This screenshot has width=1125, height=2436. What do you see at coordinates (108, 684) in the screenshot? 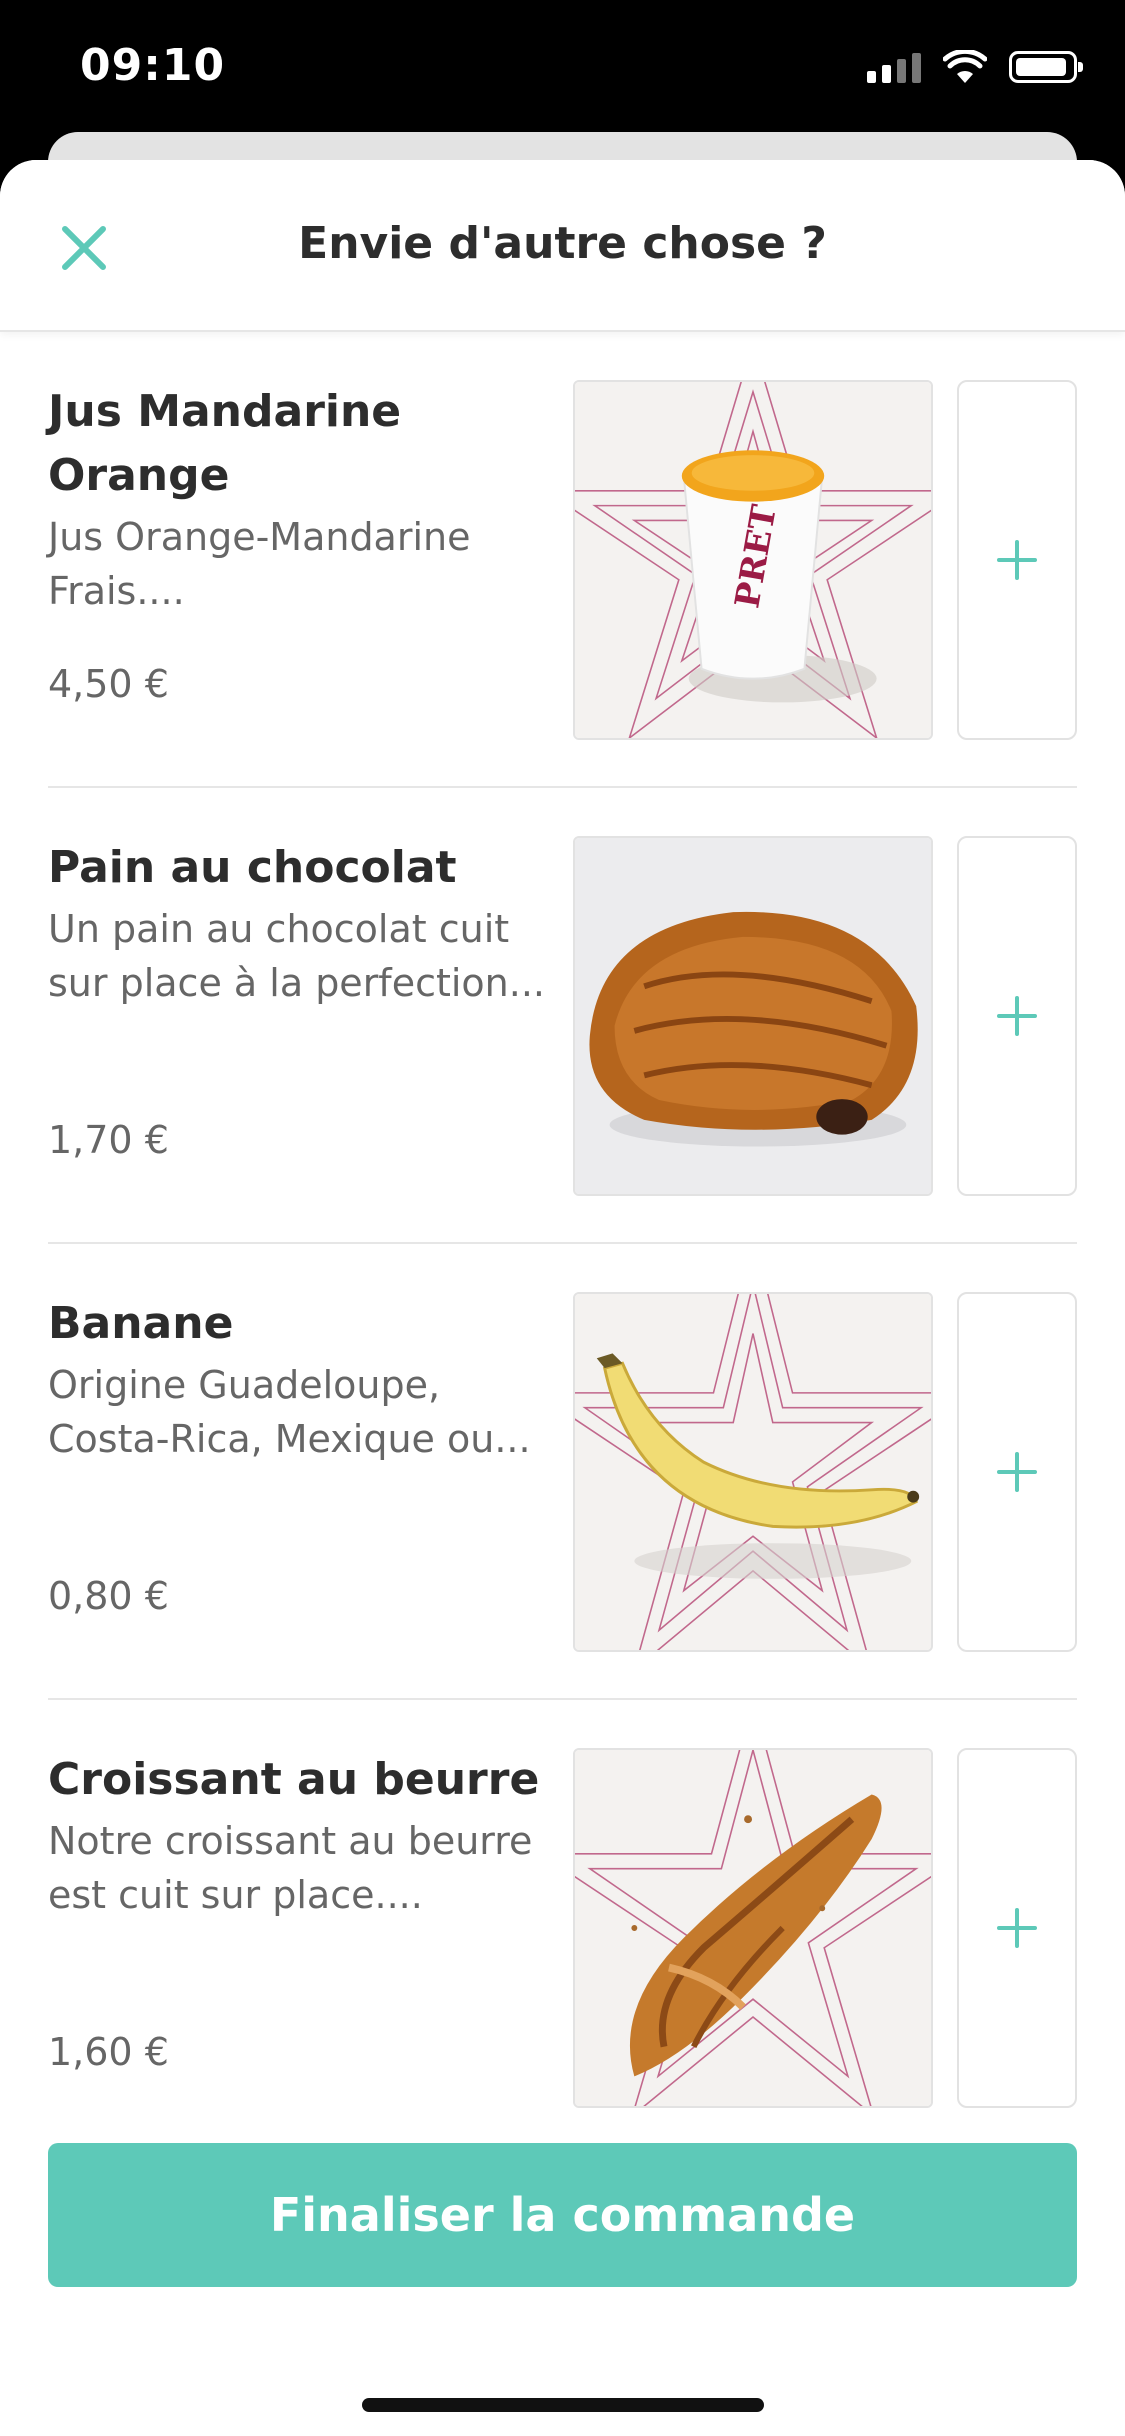
I see `item-price: 4,50 €` at bounding box center [108, 684].